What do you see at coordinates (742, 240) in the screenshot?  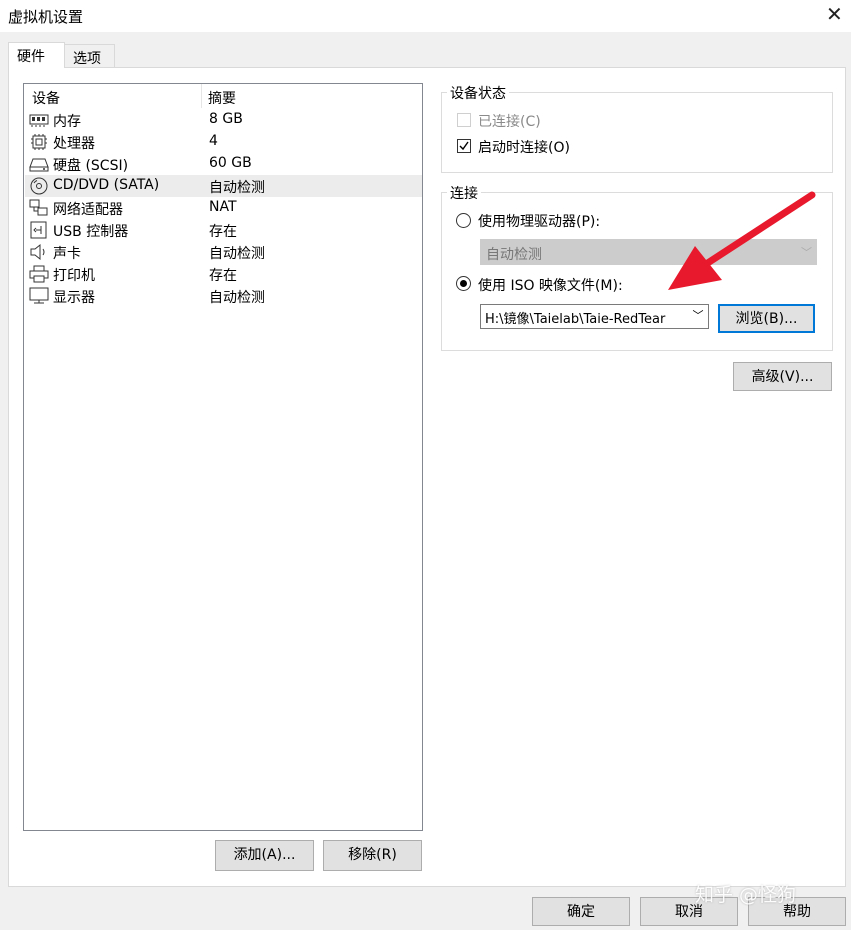 I see `annotation-arrow-icon` at bounding box center [742, 240].